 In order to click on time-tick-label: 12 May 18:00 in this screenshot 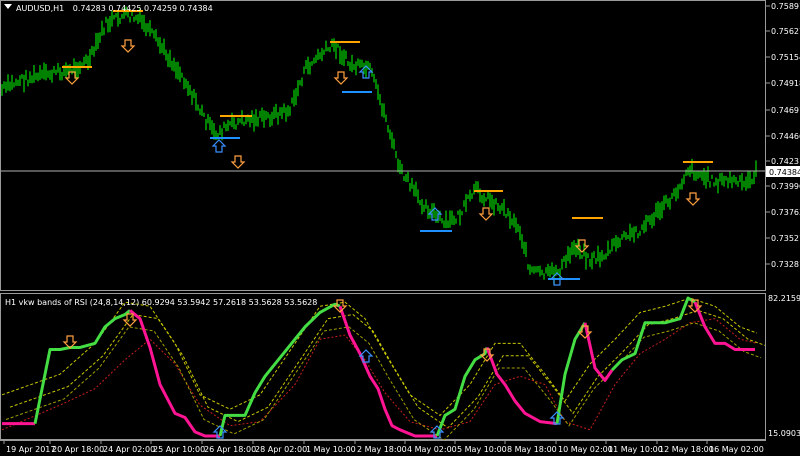, I will do `click(686, 449)`.